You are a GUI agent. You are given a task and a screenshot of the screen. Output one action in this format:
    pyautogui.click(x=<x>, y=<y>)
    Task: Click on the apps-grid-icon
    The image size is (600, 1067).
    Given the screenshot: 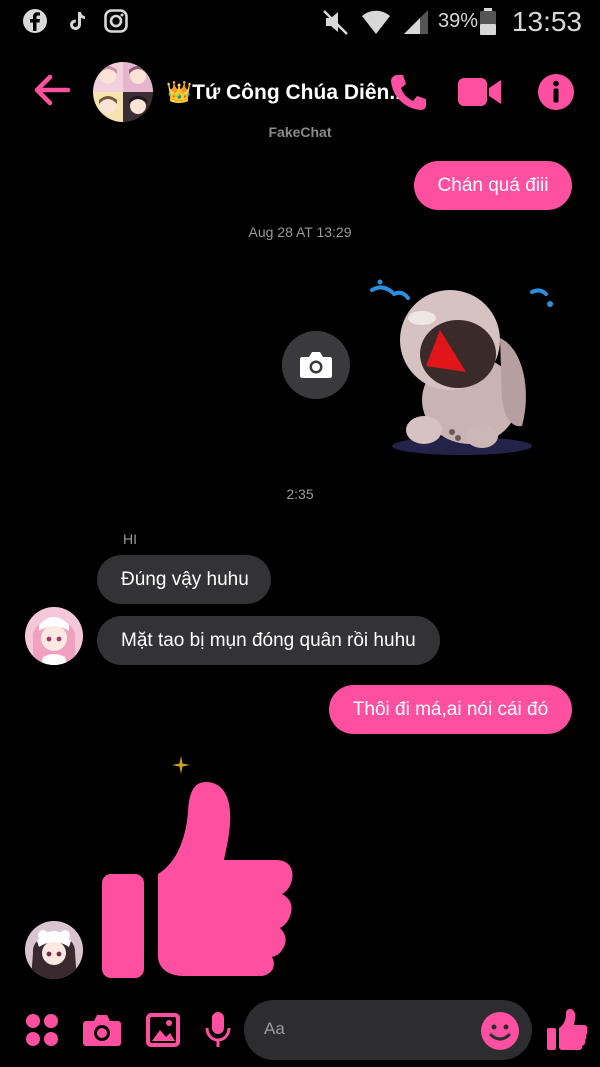 What is the action you would take?
    pyautogui.click(x=42, y=1030)
    